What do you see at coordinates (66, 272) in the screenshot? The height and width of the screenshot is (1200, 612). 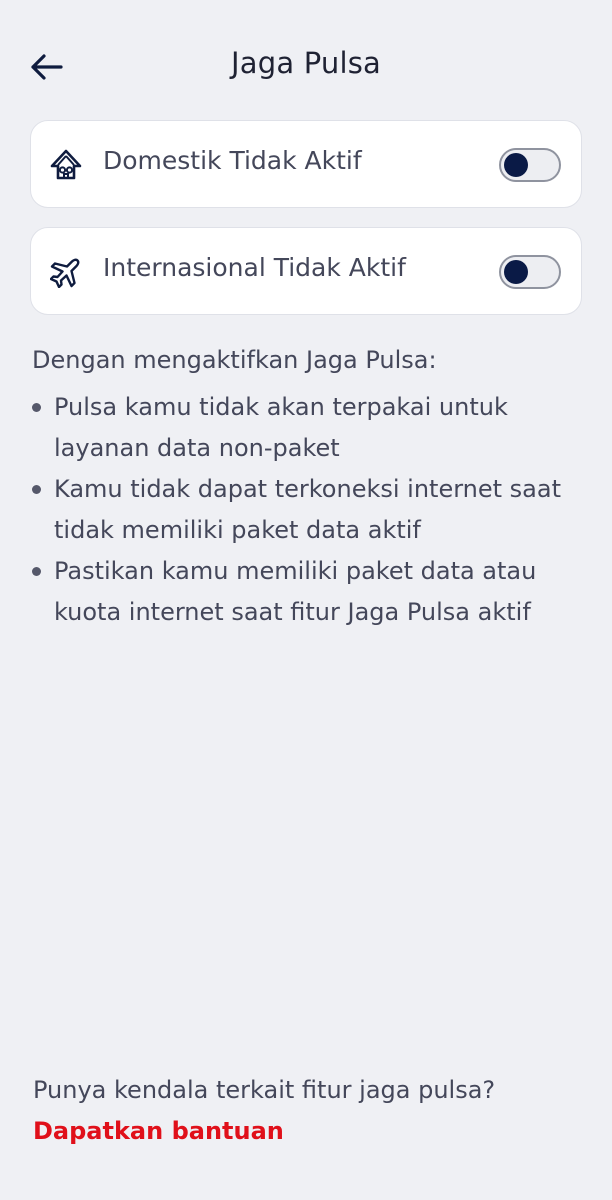 I see `airplane-icon` at bounding box center [66, 272].